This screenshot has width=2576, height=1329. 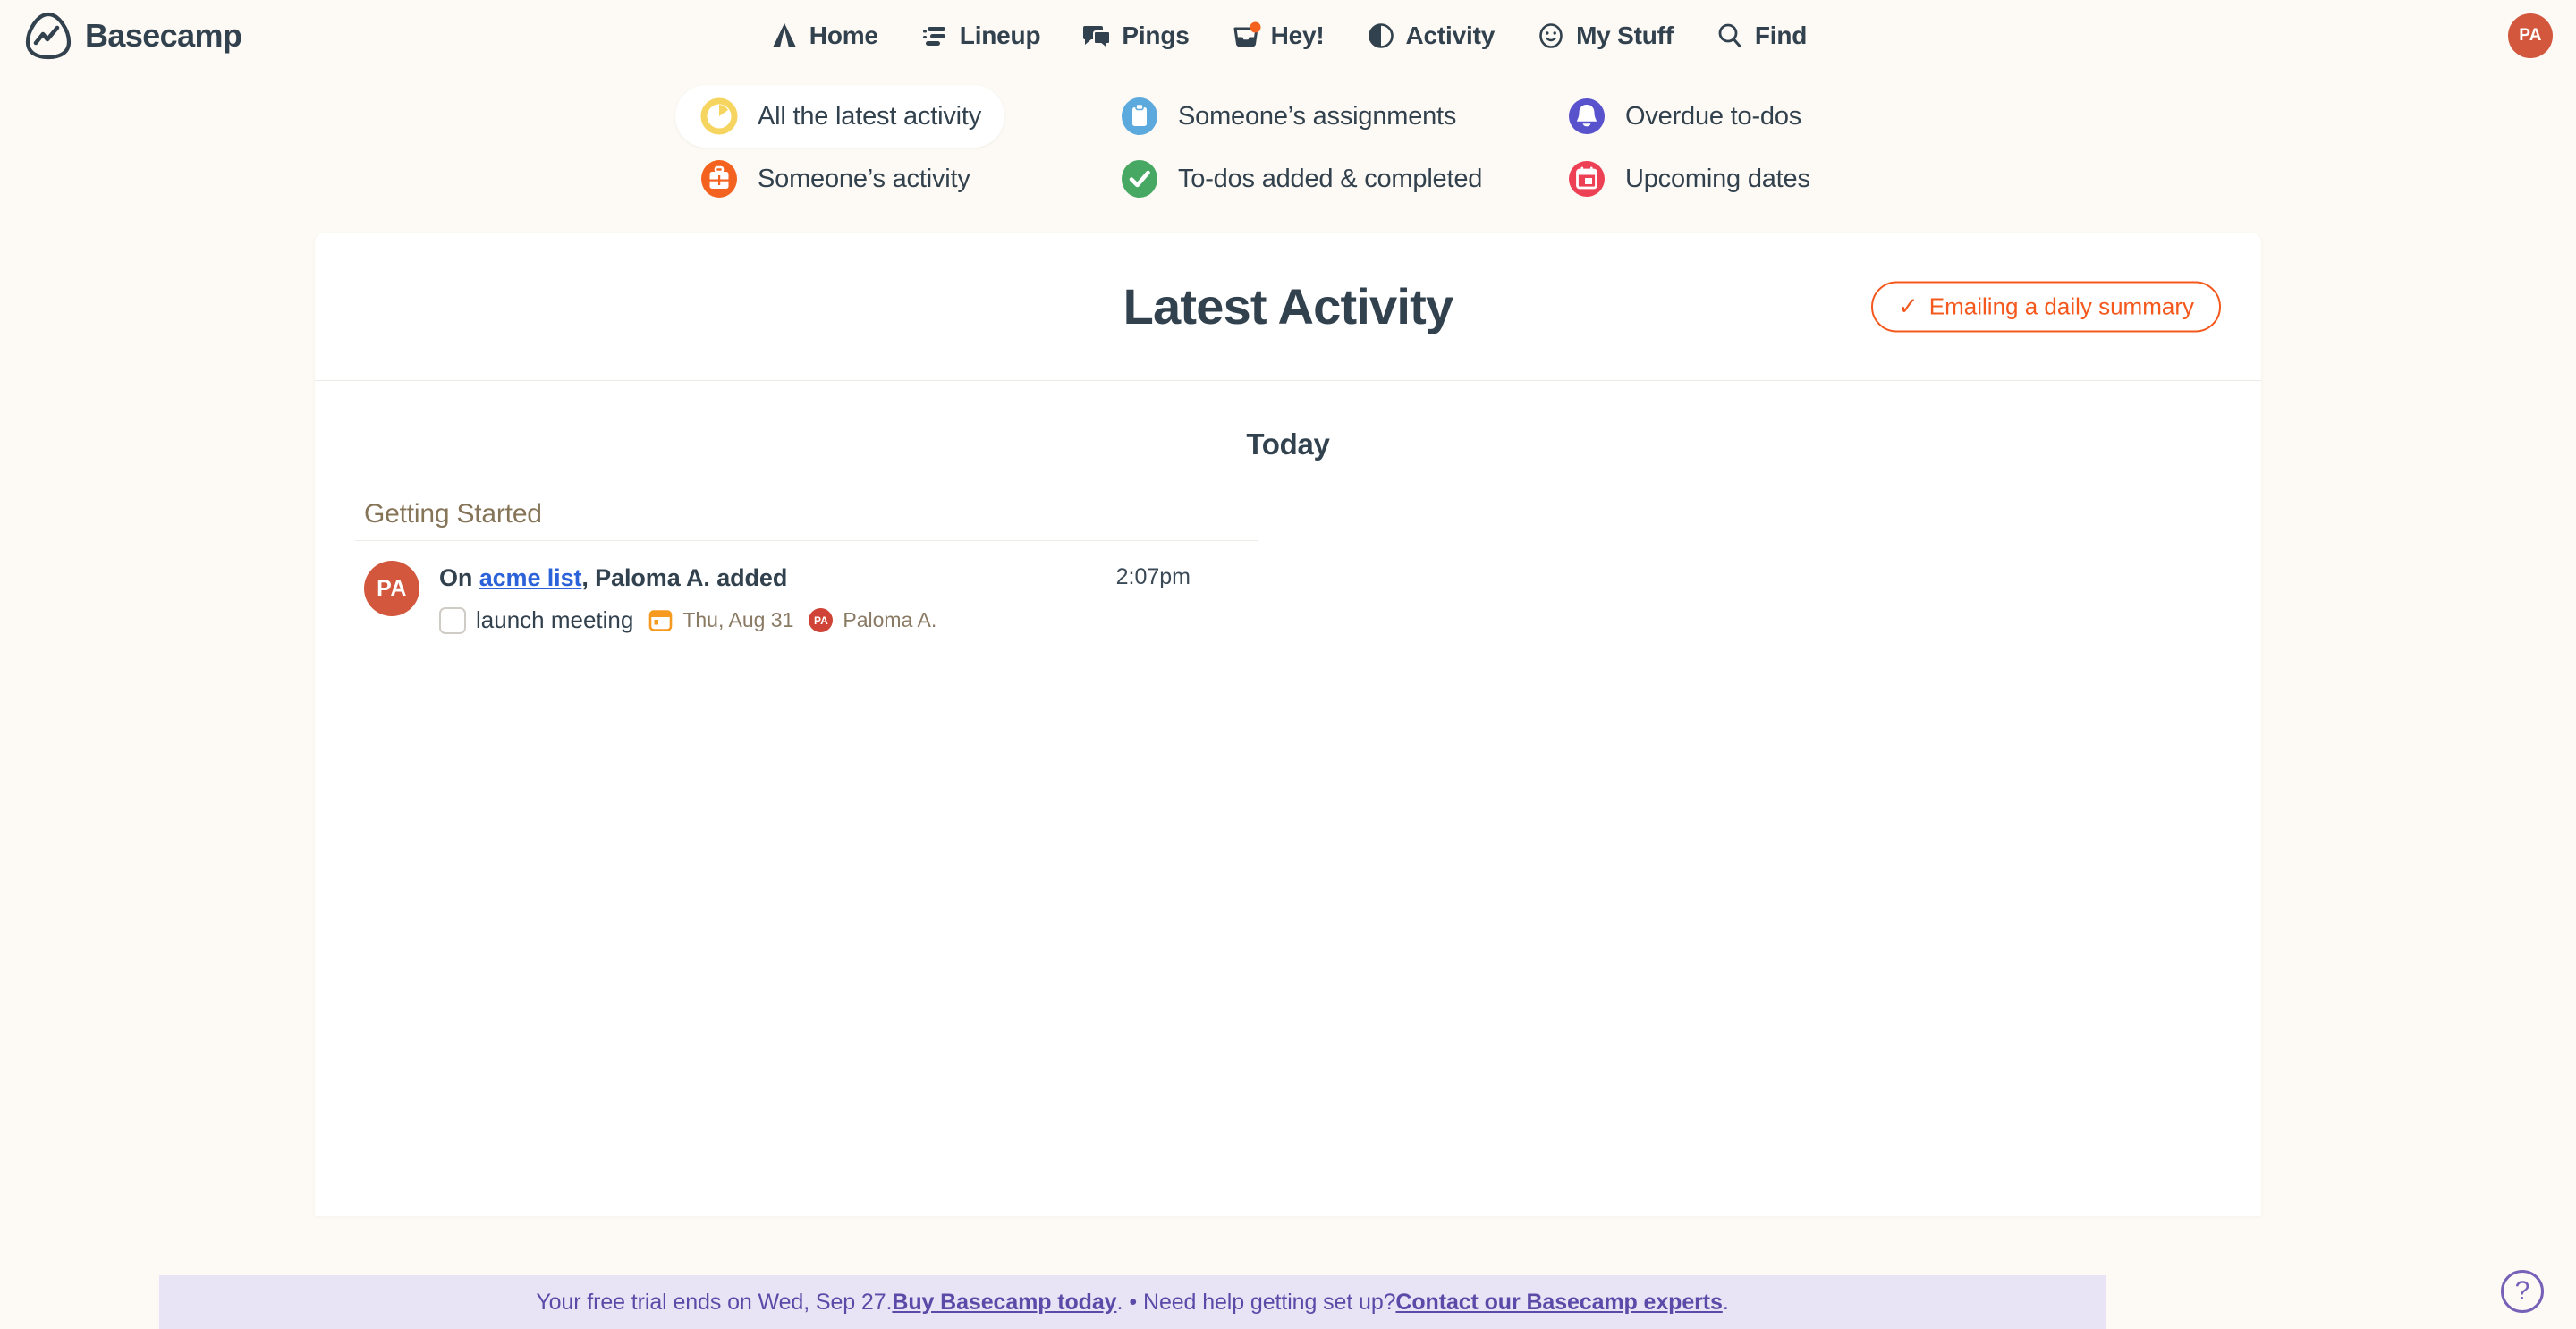 What do you see at coordinates (719, 178) in the screenshot?
I see `briefcase-icon` at bounding box center [719, 178].